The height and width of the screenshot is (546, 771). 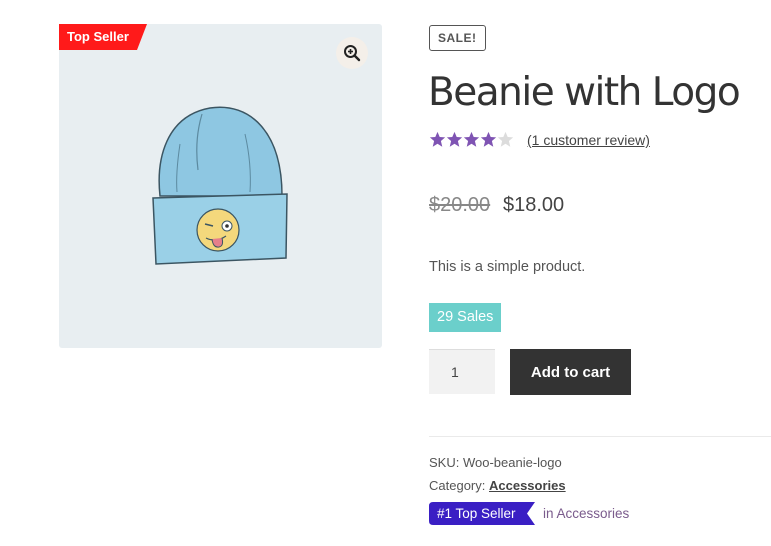 What do you see at coordinates (462, 371) in the screenshot?
I see `quantity-input` at bounding box center [462, 371].